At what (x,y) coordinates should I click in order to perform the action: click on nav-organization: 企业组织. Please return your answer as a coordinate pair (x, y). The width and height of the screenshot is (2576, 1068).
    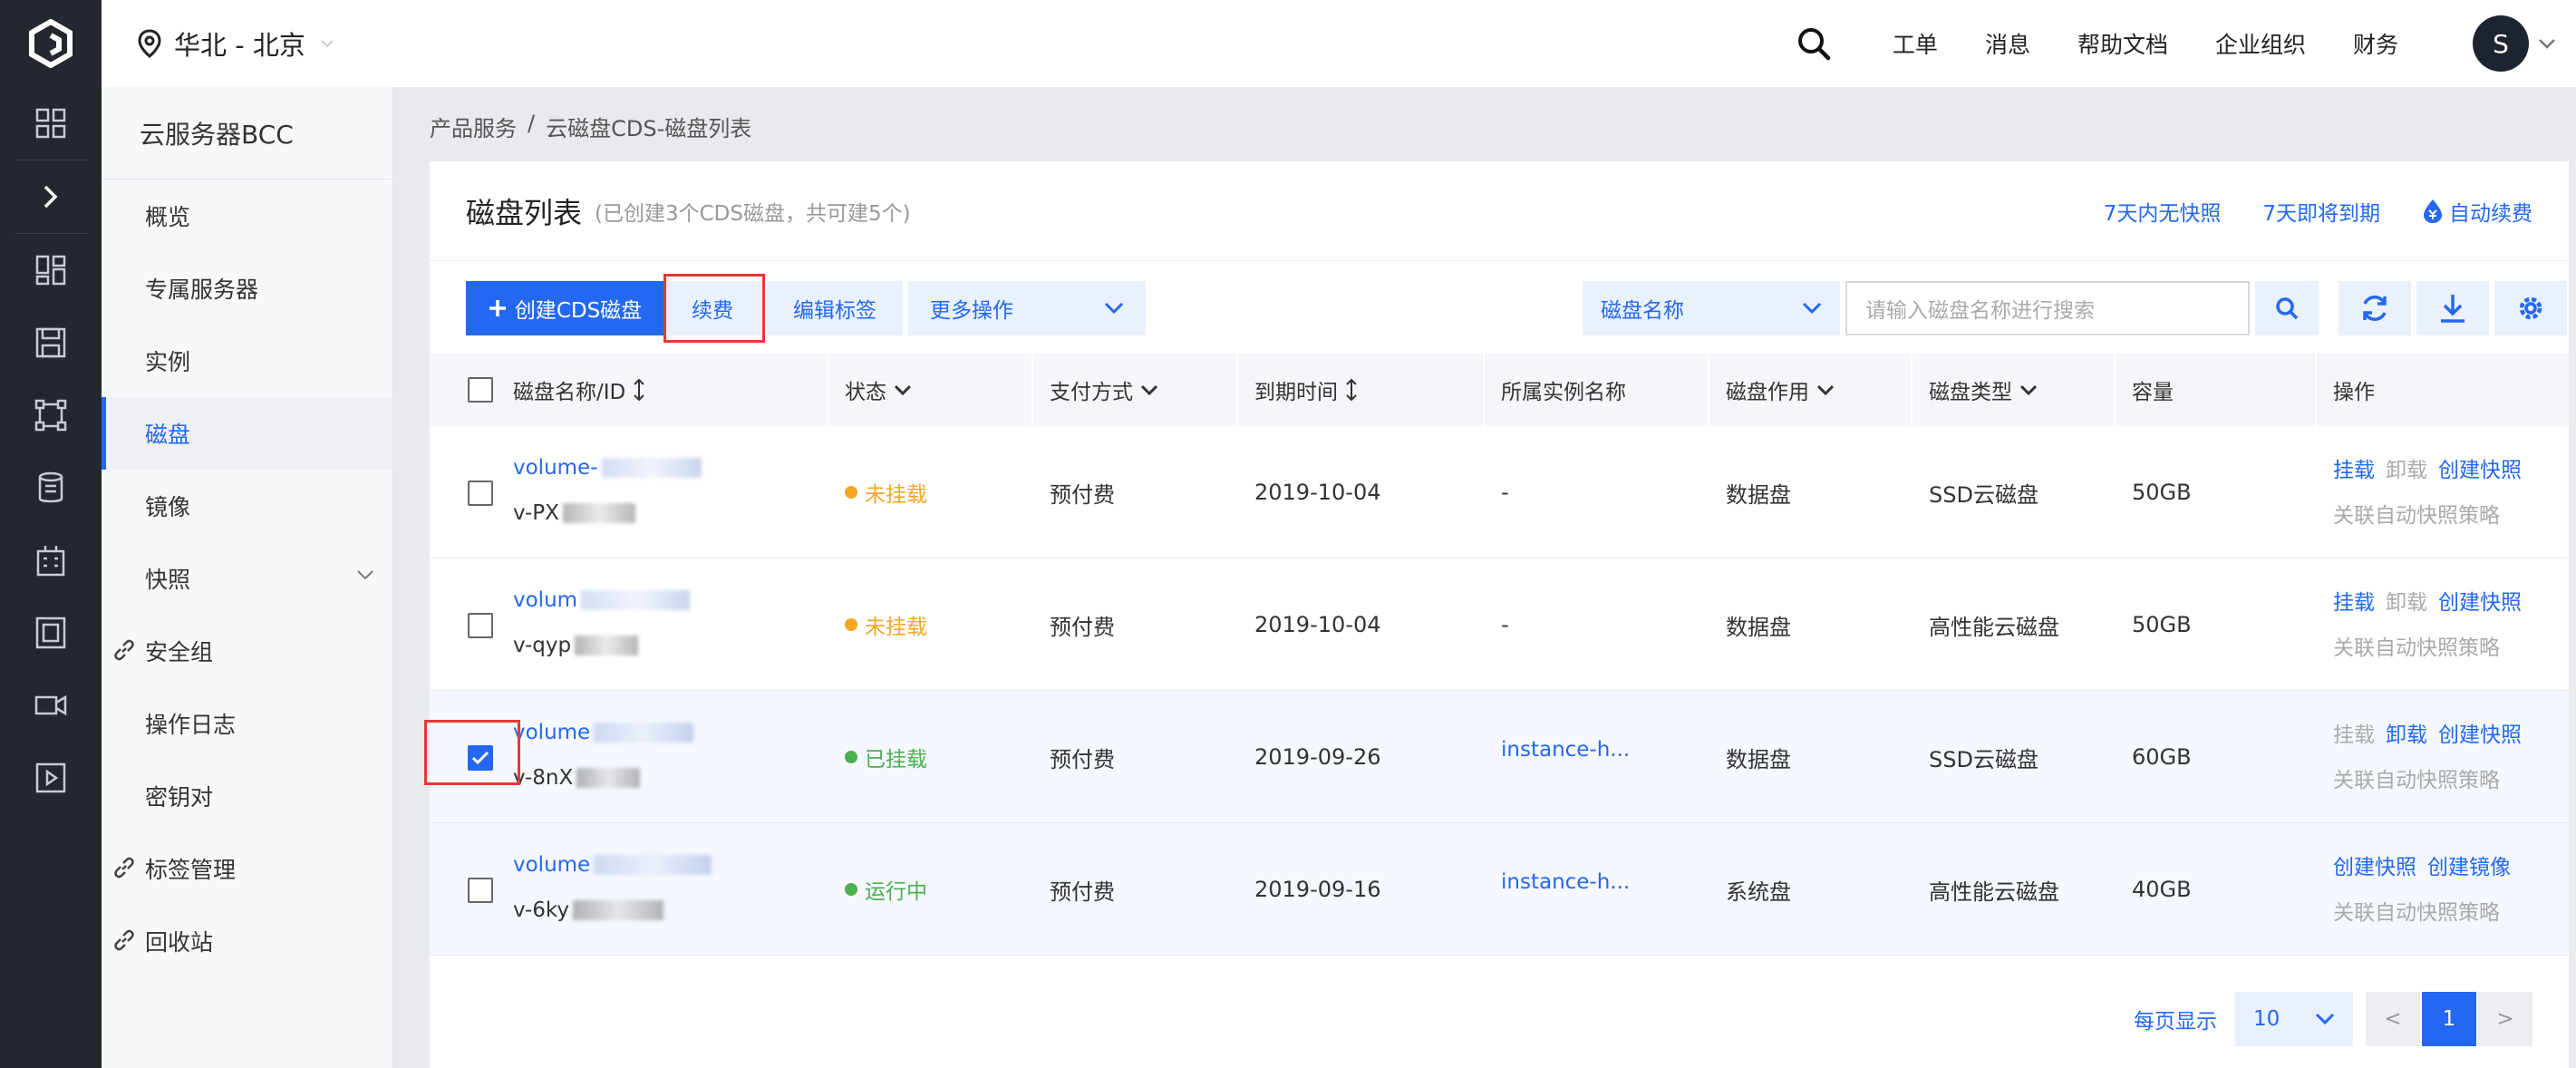
    Looking at the image, I should click on (2260, 43).